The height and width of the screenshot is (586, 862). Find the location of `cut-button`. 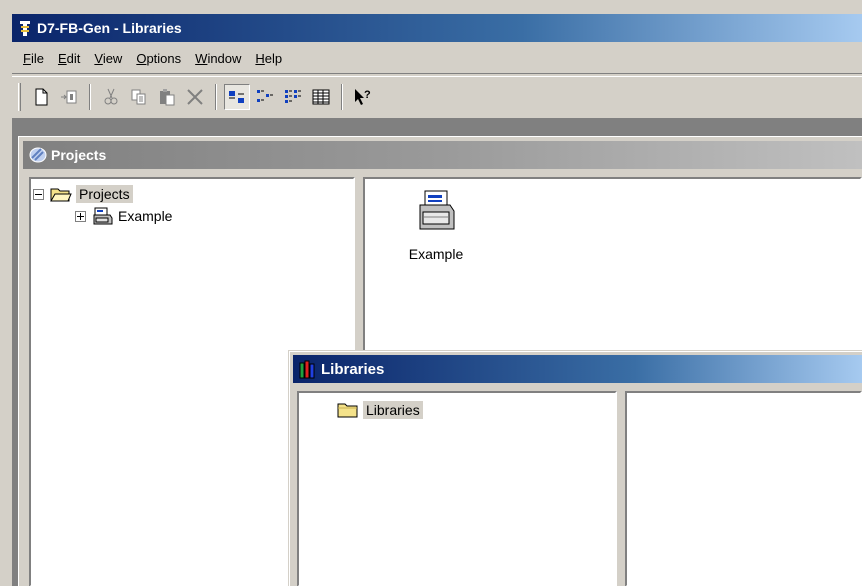

cut-button is located at coordinates (111, 97).